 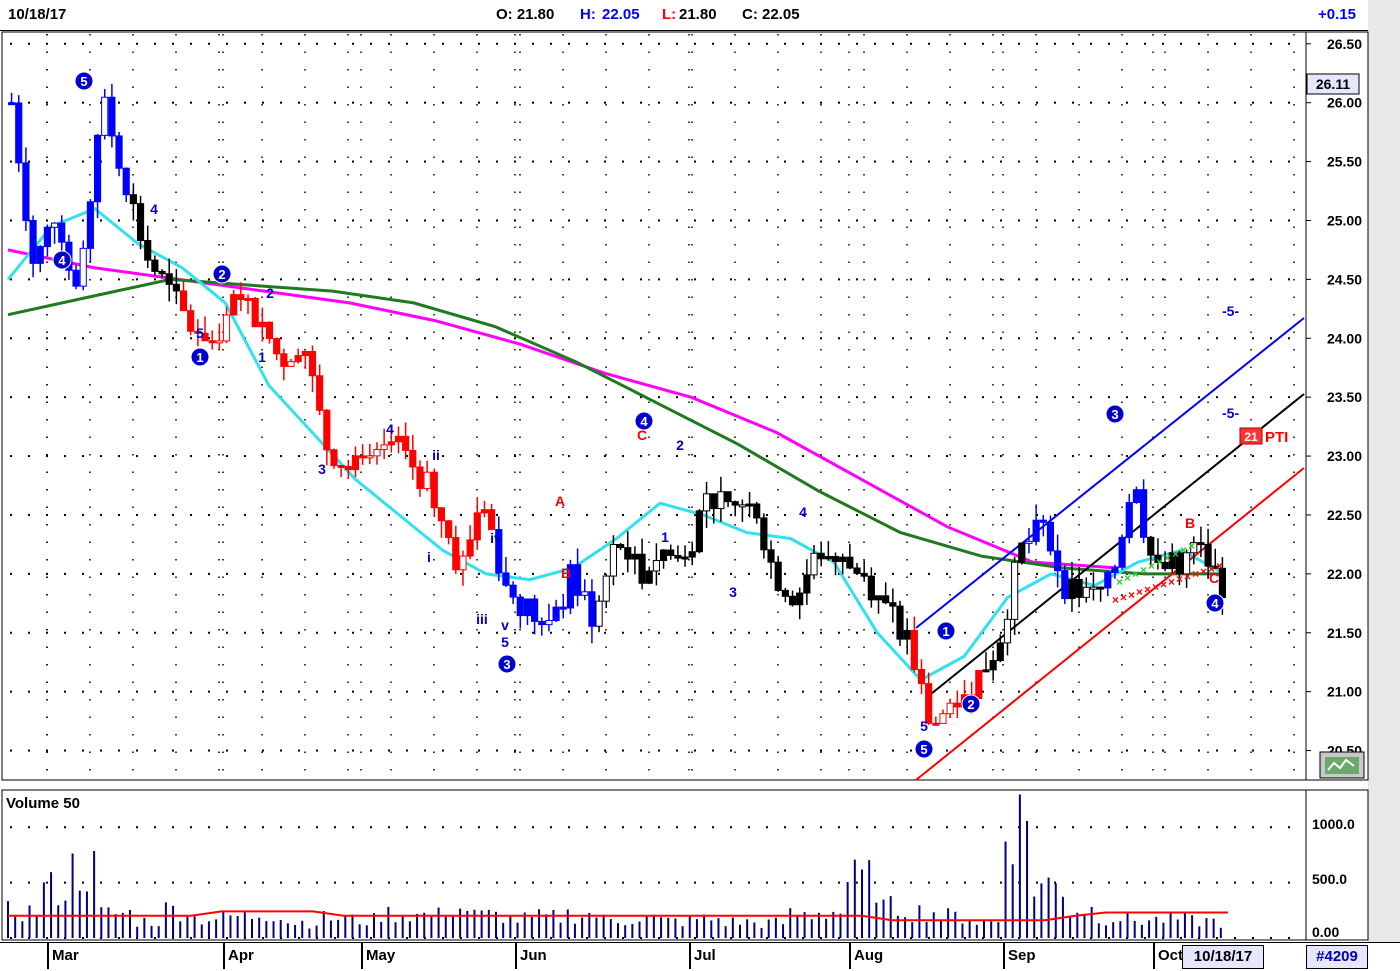 I want to click on chart-id-box: #4209, so click(x=1337, y=957).